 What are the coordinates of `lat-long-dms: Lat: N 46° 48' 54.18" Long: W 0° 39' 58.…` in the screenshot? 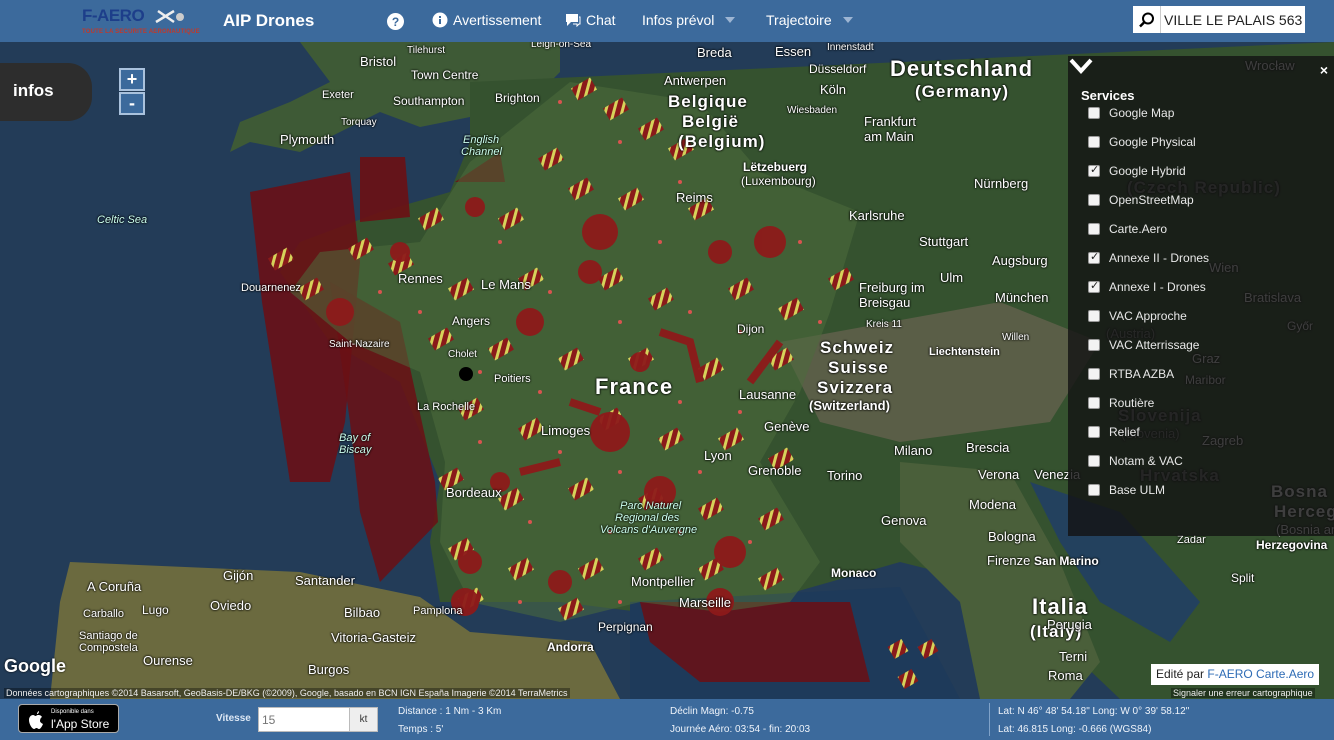 It's located at (1094, 711).